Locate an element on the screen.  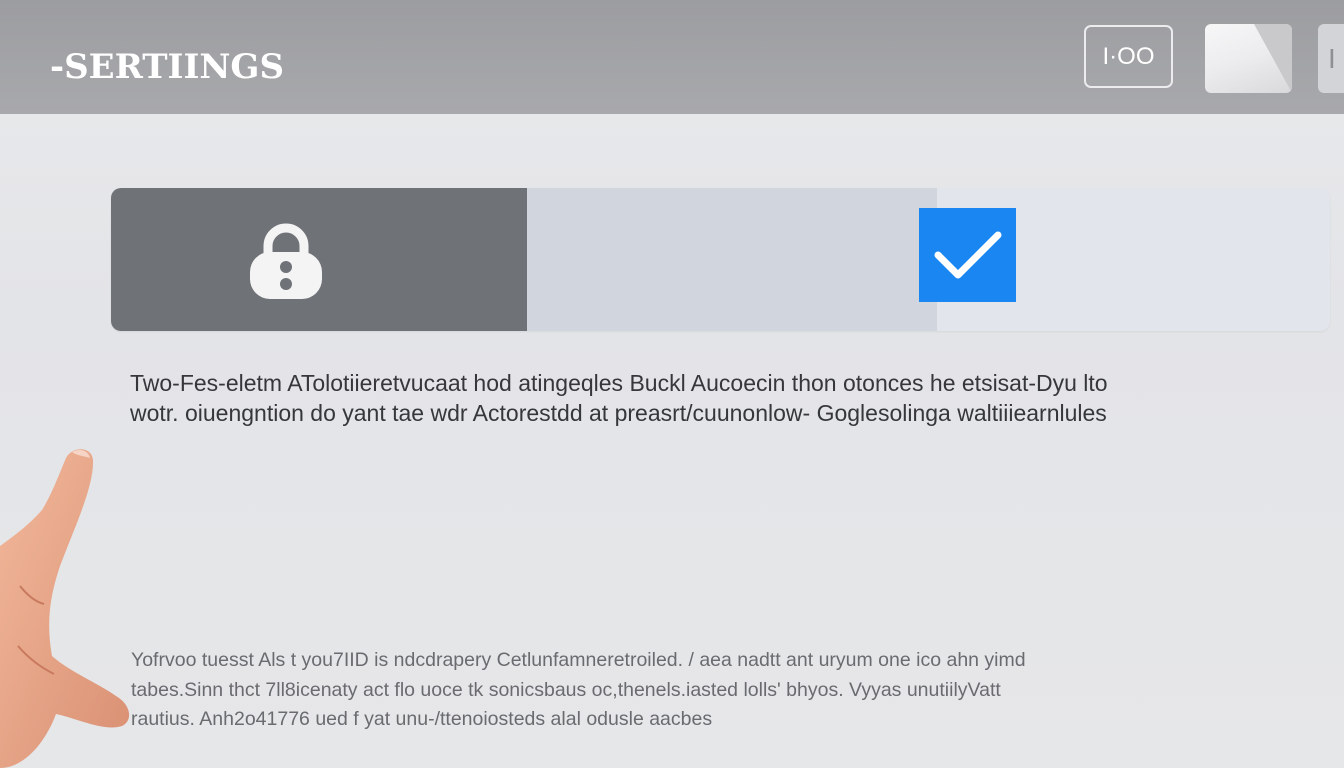
two-factor-checkbox is located at coordinates (967, 255).